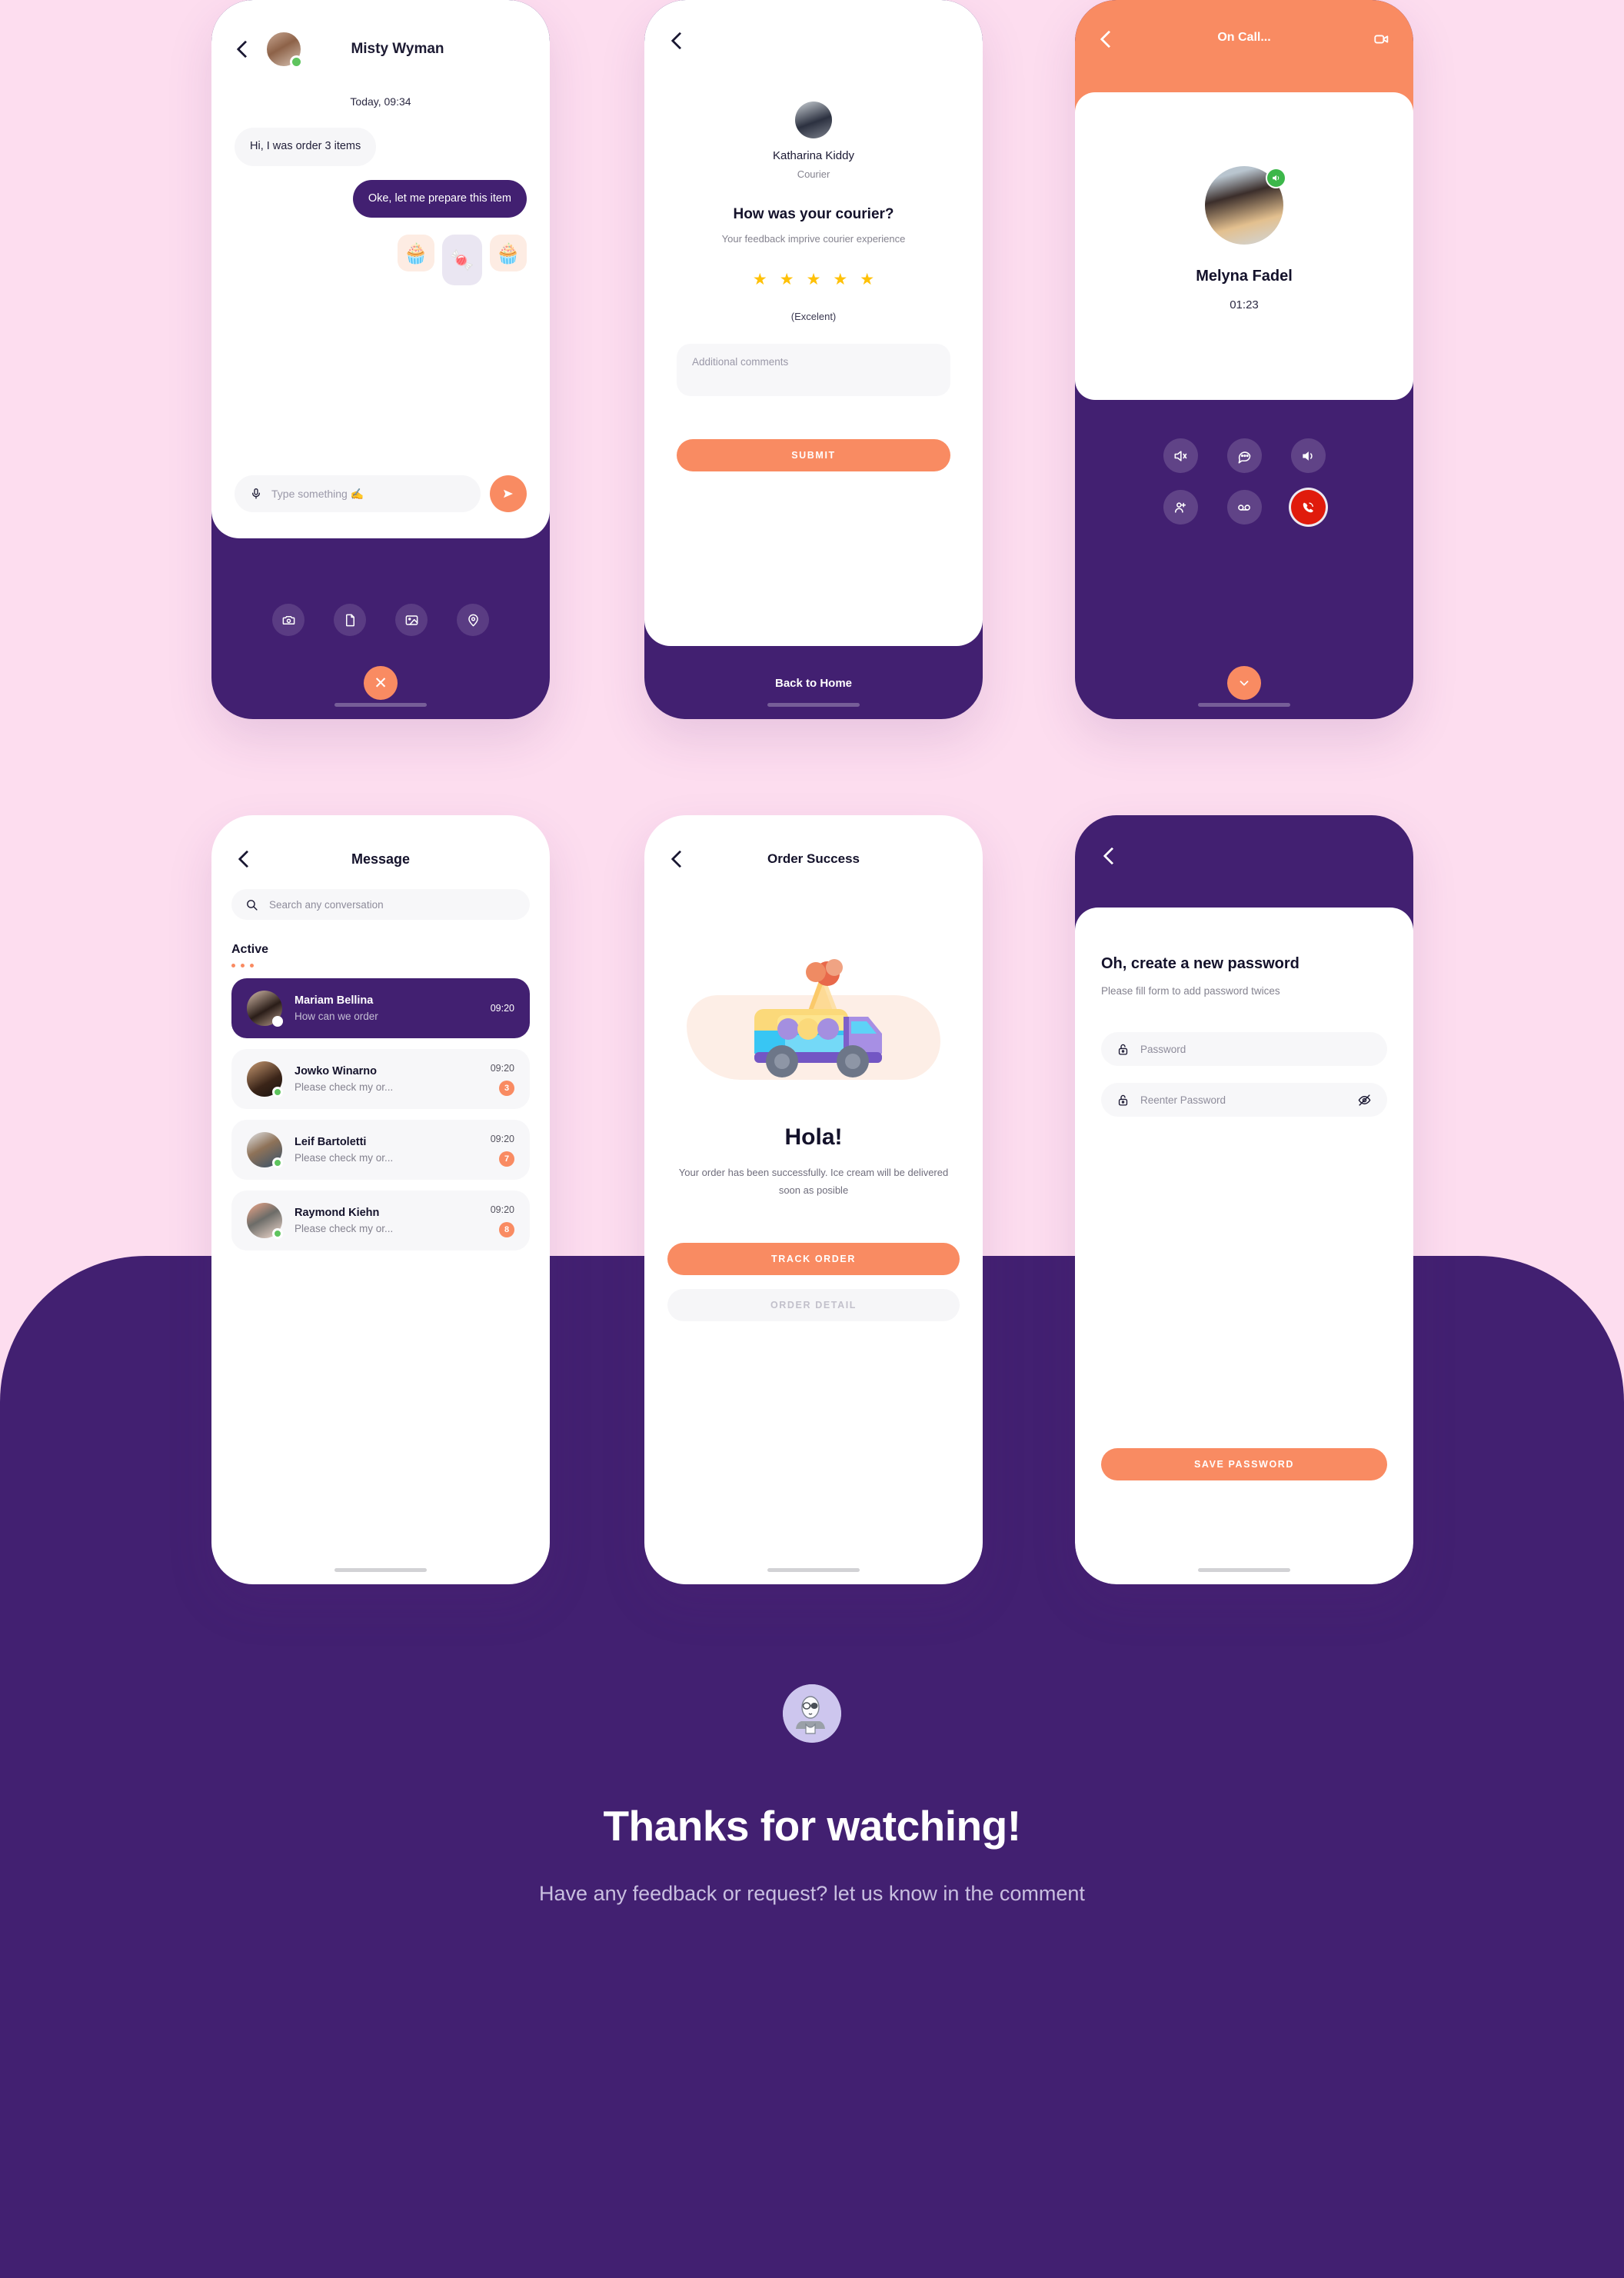  What do you see at coordinates (1381, 39) in the screenshot?
I see `video-camera-icon` at bounding box center [1381, 39].